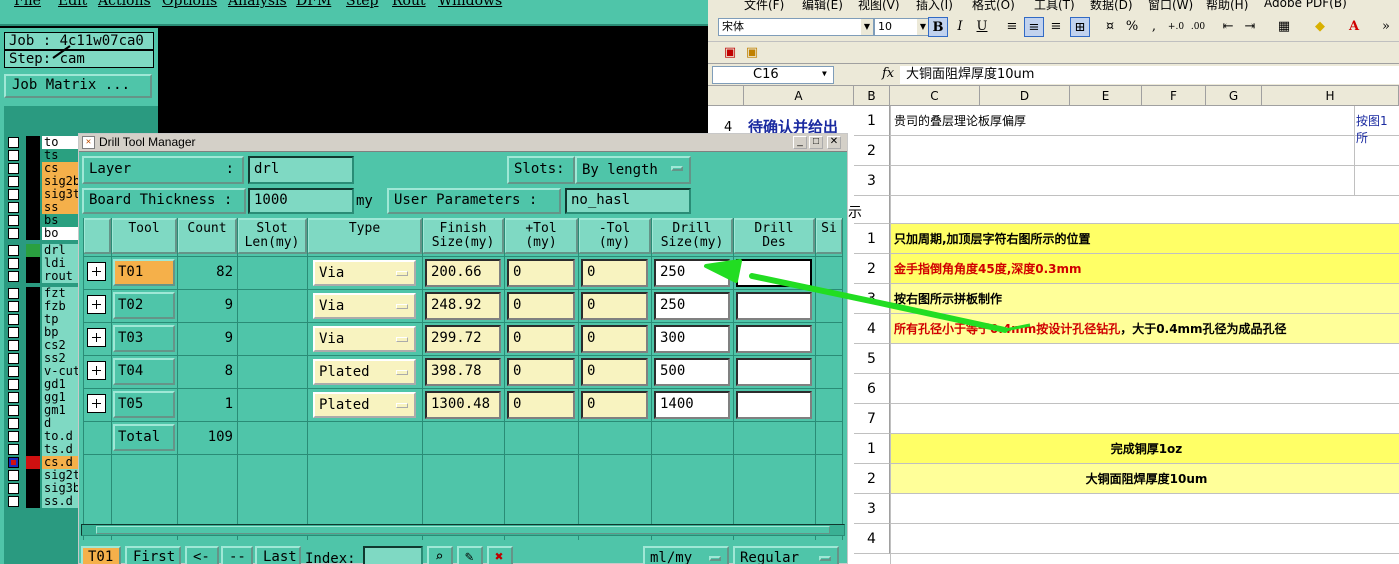 The image size is (1399, 564). What do you see at coordinates (60, 384) in the screenshot?
I see `layer-name: gd1` at bounding box center [60, 384].